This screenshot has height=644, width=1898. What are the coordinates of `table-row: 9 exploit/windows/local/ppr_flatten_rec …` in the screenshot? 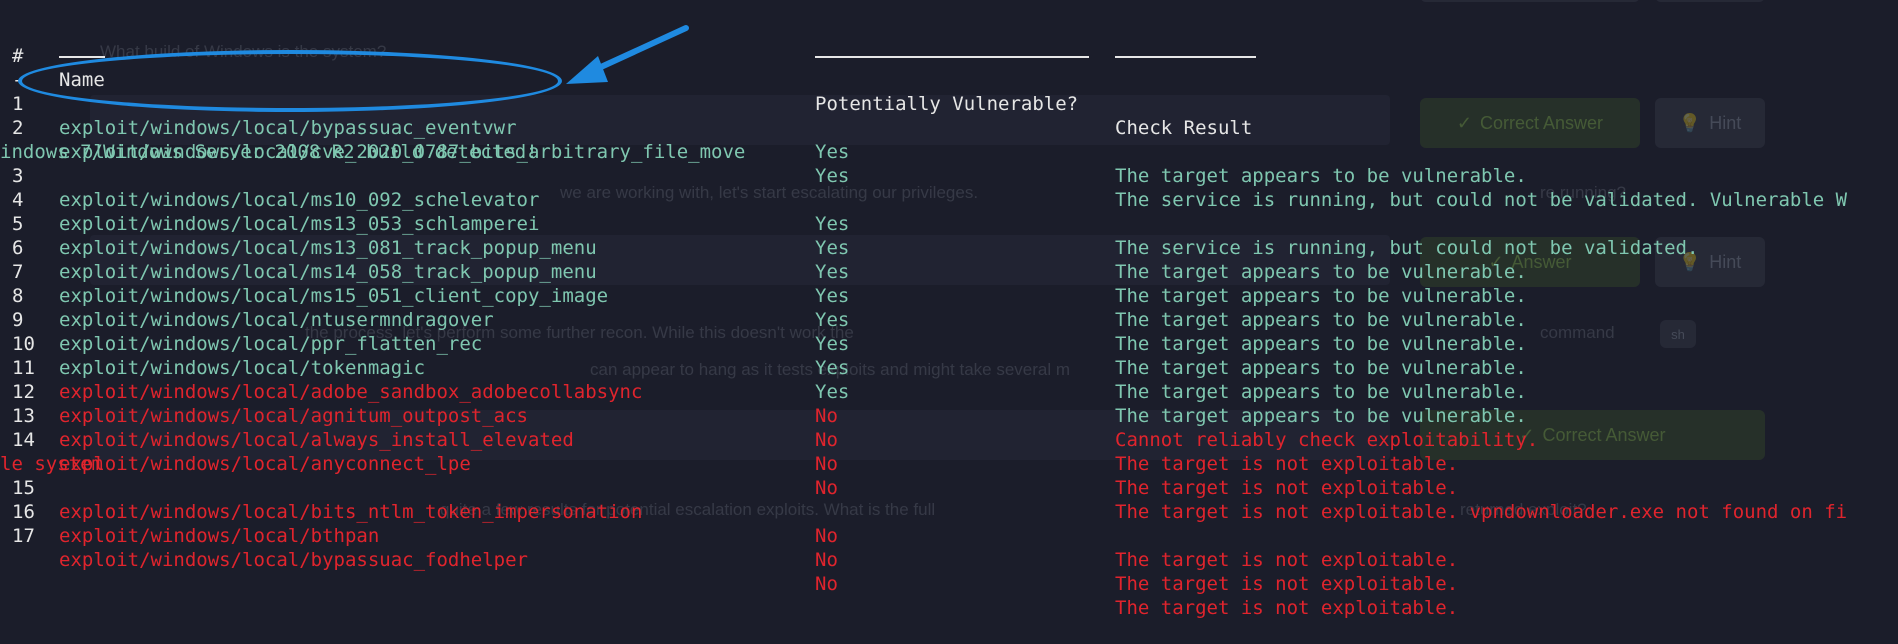 It's located at (763, 343).